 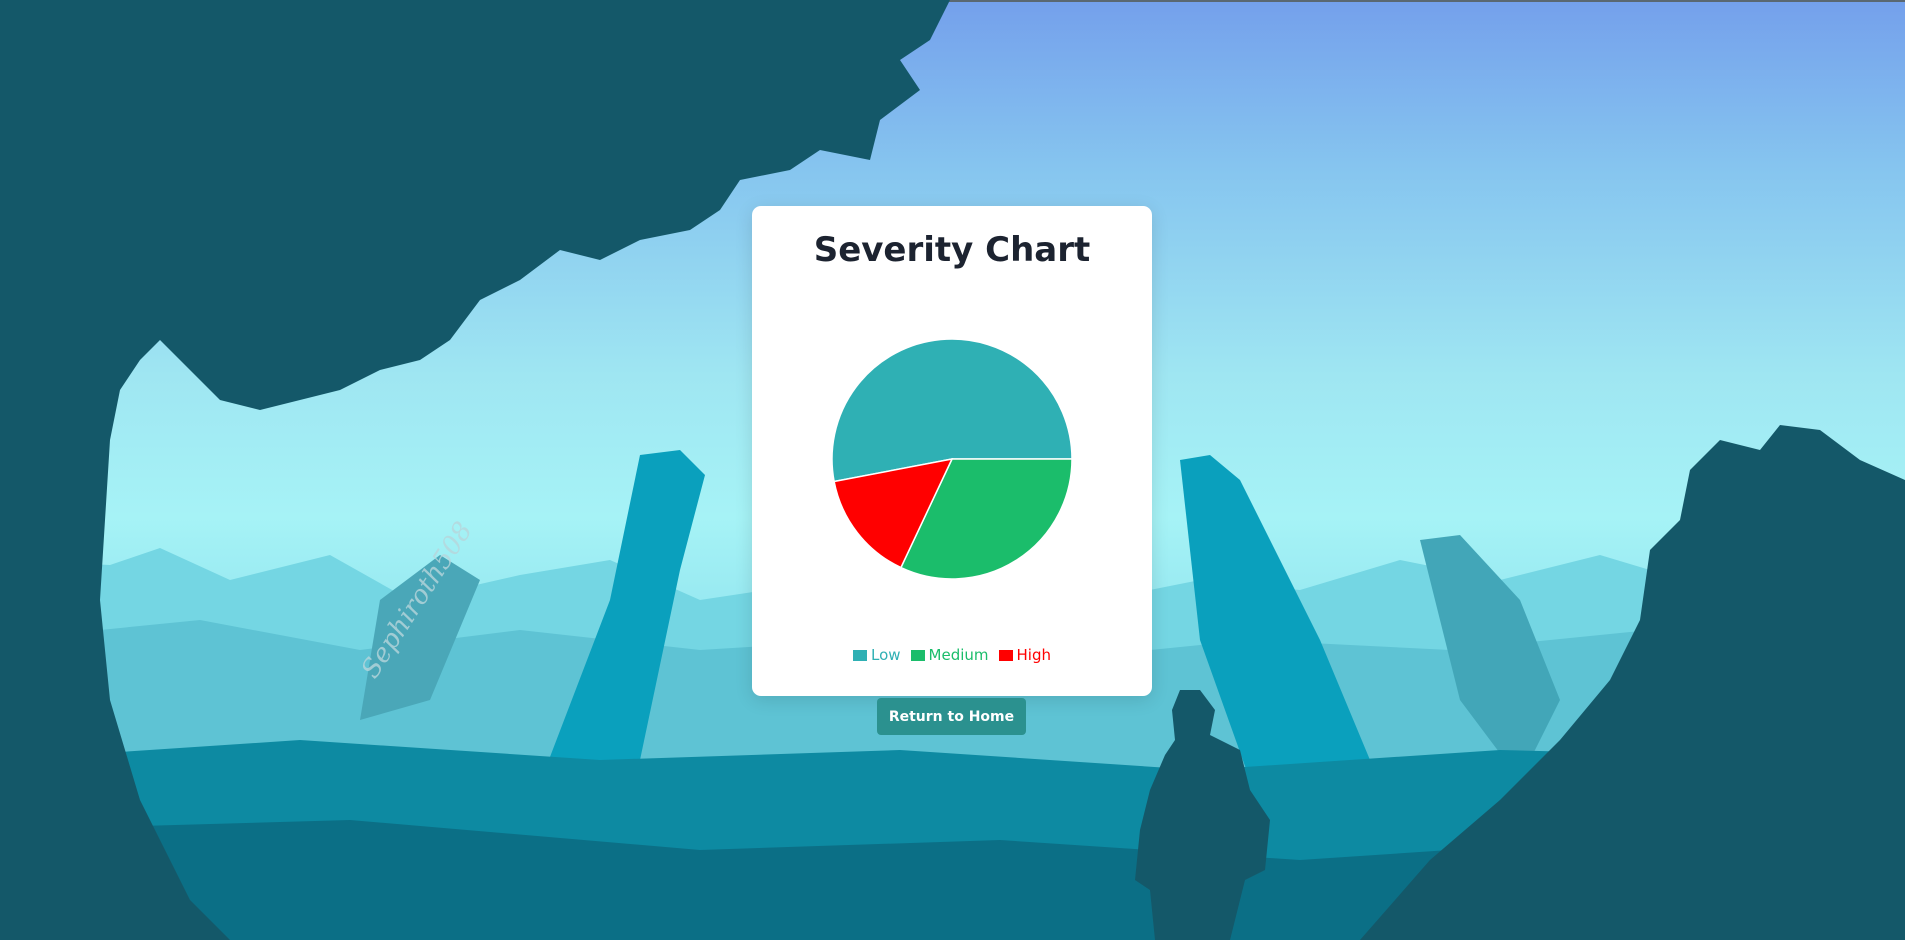 I want to click on chart-legend: Low Medium High, so click(x=952, y=655).